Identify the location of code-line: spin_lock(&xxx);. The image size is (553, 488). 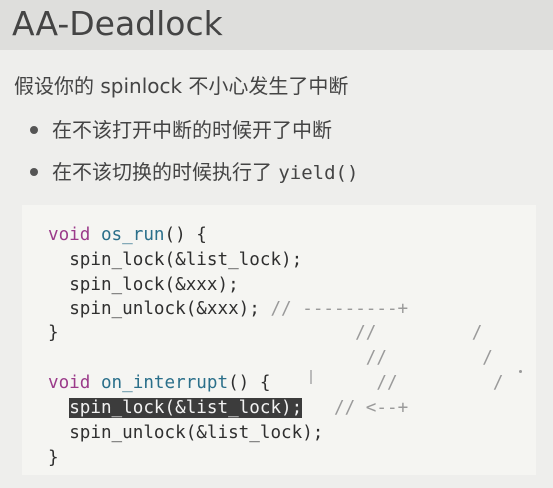
(143, 285).